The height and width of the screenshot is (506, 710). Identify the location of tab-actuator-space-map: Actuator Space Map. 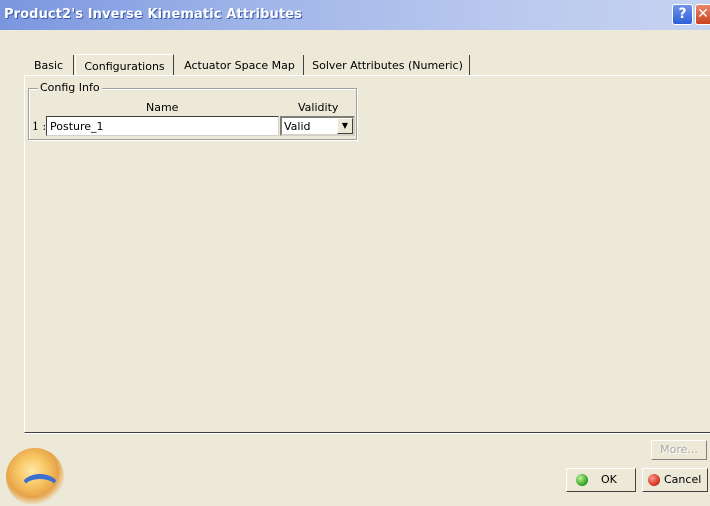
(240, 65).